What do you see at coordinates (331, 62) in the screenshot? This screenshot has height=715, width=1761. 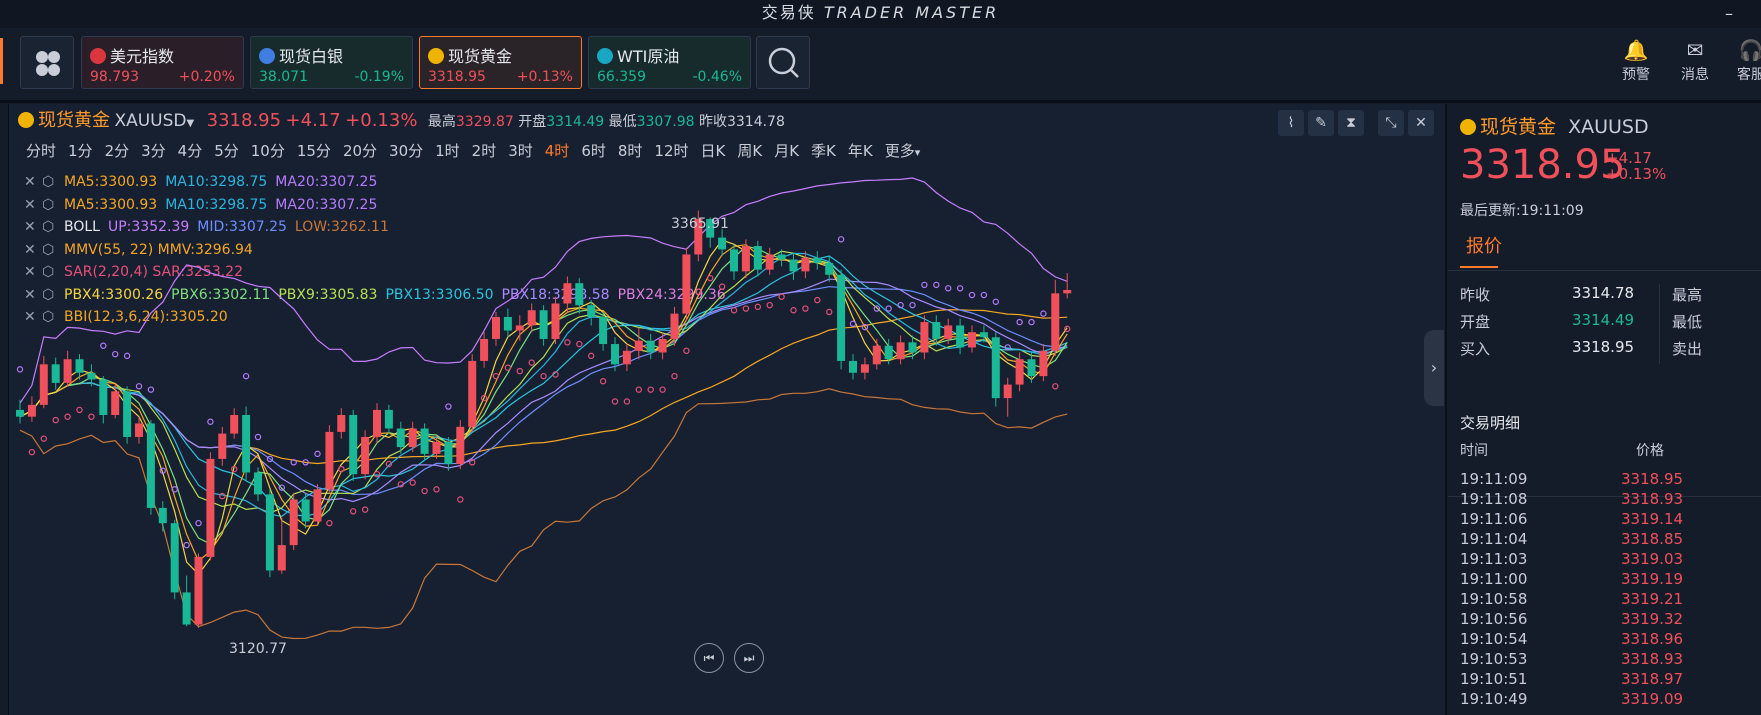 I see `quote-card: 现货白银 38.071 -0.19%` at bounding box center [331, 62].